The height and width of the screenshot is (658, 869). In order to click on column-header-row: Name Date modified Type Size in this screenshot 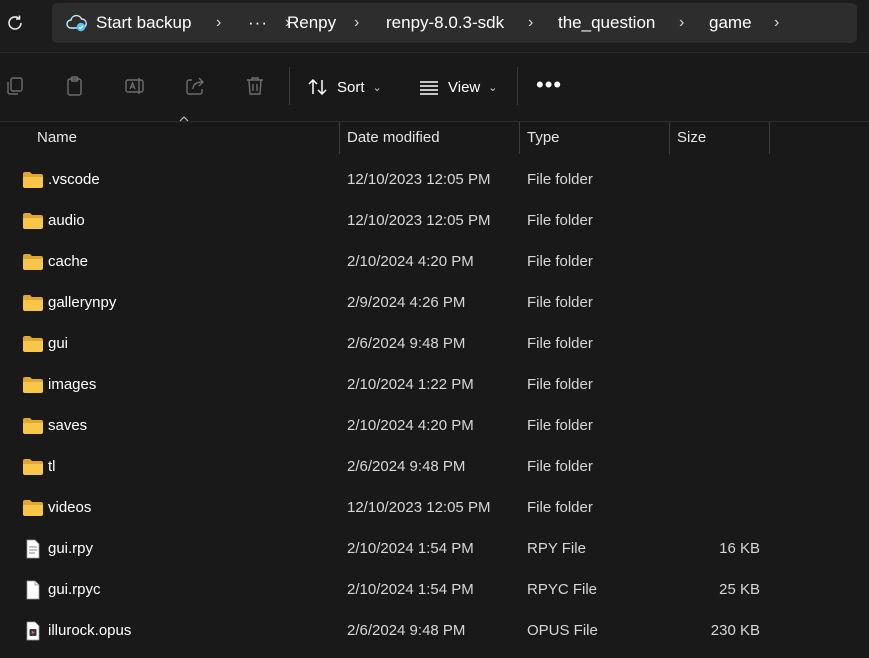, I will do `click(434, 138)`.